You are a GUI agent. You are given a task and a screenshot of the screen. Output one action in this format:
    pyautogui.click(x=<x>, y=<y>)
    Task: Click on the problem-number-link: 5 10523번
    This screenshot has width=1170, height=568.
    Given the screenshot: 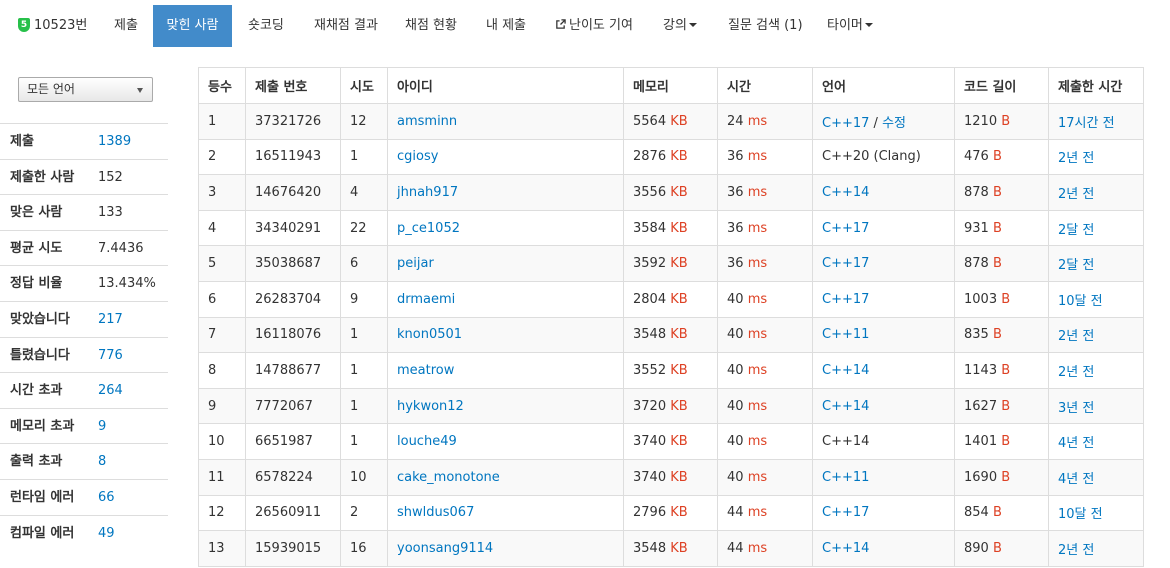 What is the action you would take?
    pyautogui.click(x=52, y=26)
    